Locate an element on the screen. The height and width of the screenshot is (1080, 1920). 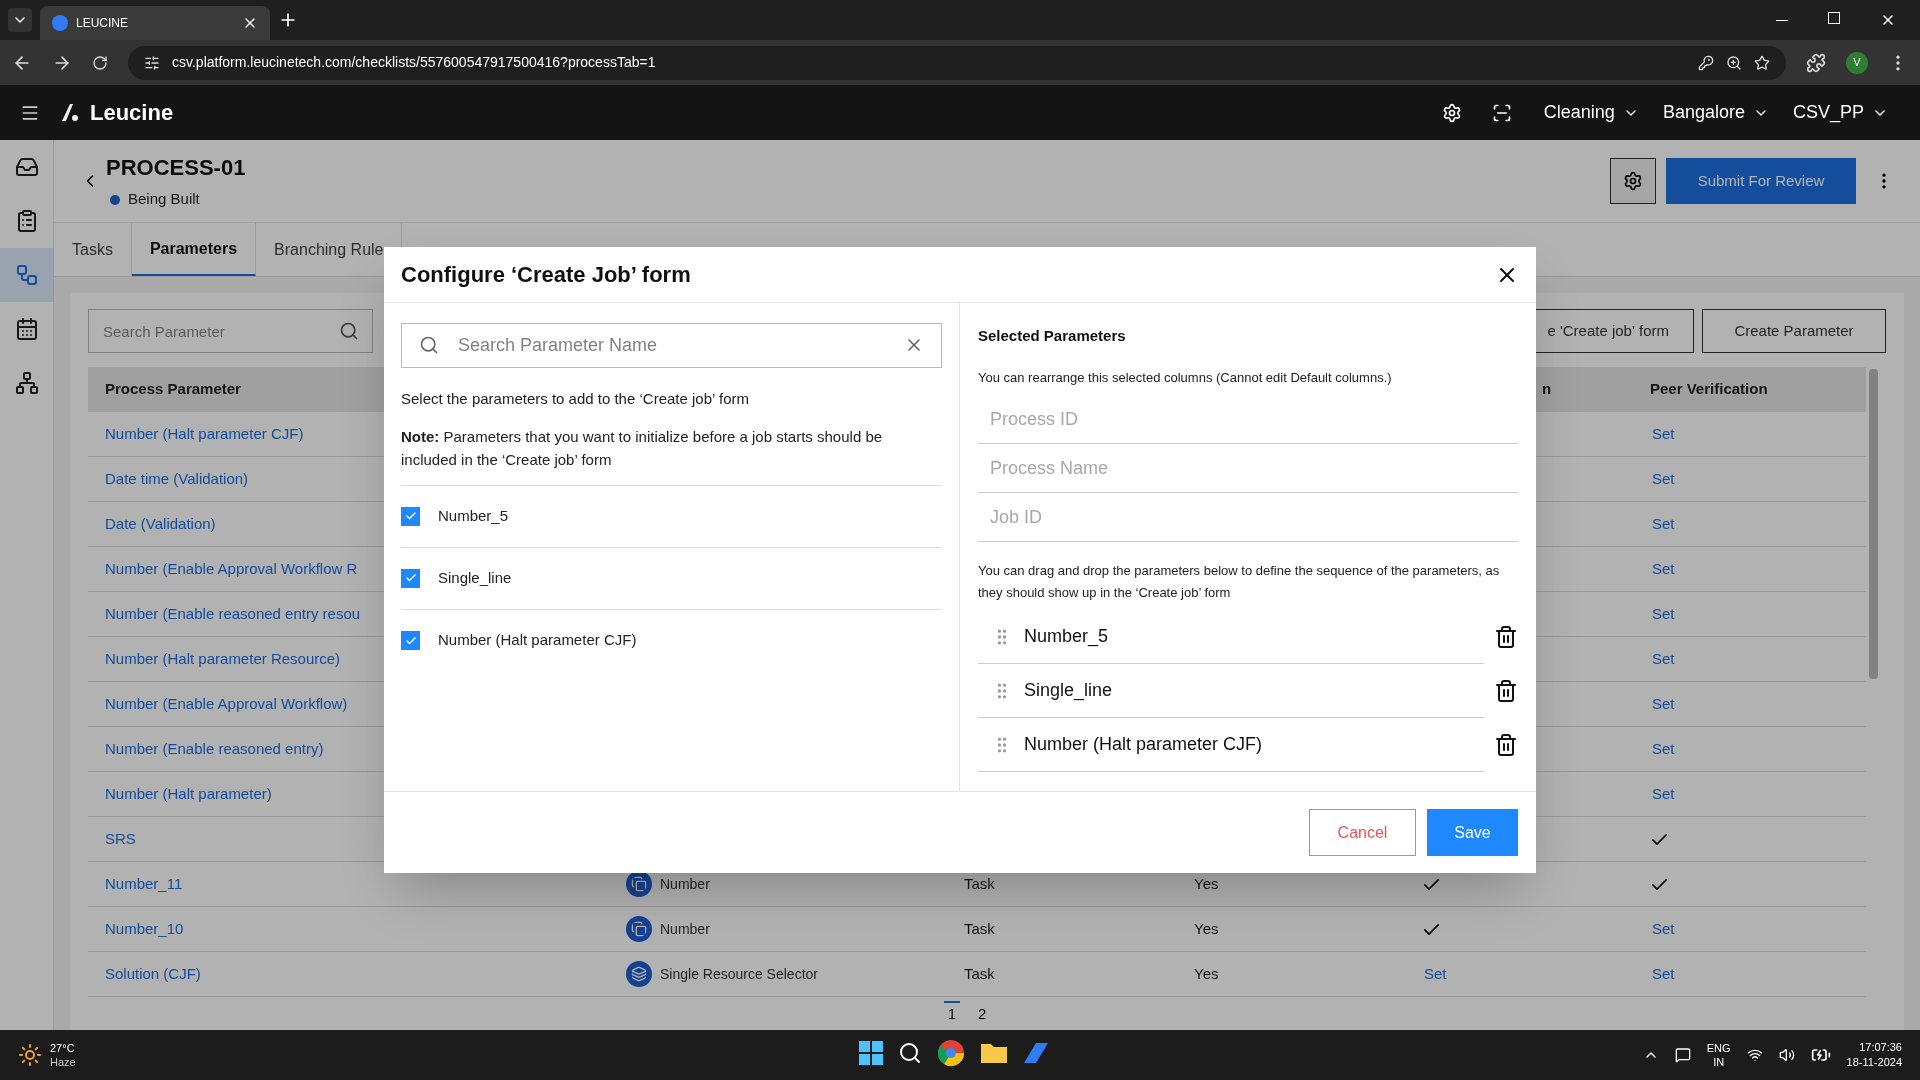
star-icon is located at coordinates (1762, 62).